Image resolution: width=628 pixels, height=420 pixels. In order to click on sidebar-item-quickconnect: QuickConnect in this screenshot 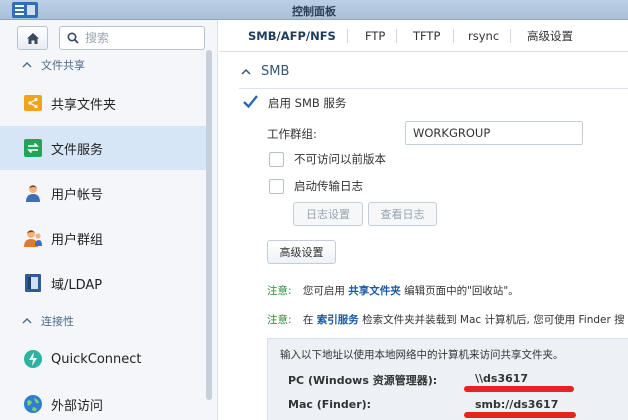, I will do `click(103, 359)`.